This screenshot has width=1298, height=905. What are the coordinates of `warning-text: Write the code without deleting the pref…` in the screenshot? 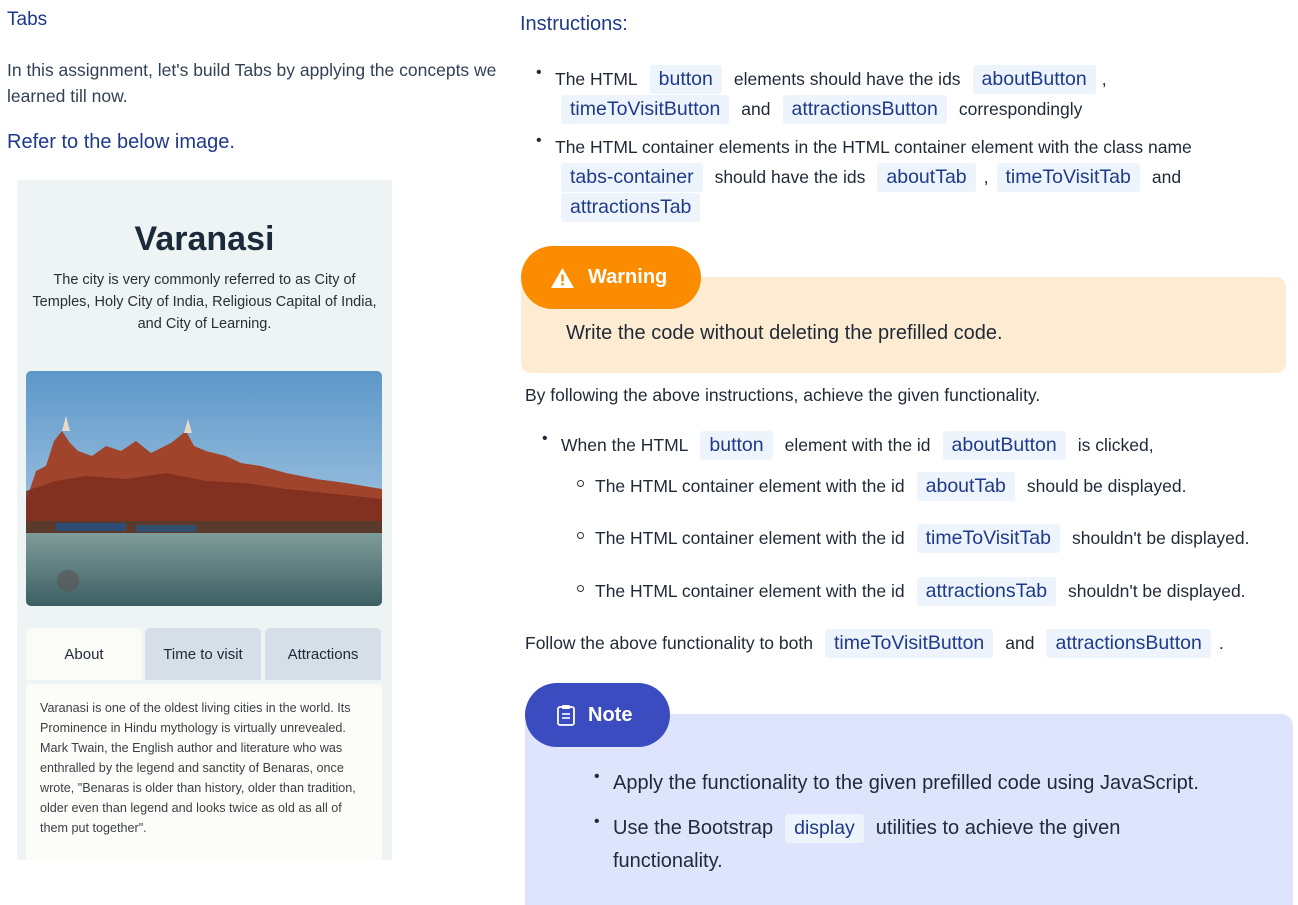 It's located at (784, 333).